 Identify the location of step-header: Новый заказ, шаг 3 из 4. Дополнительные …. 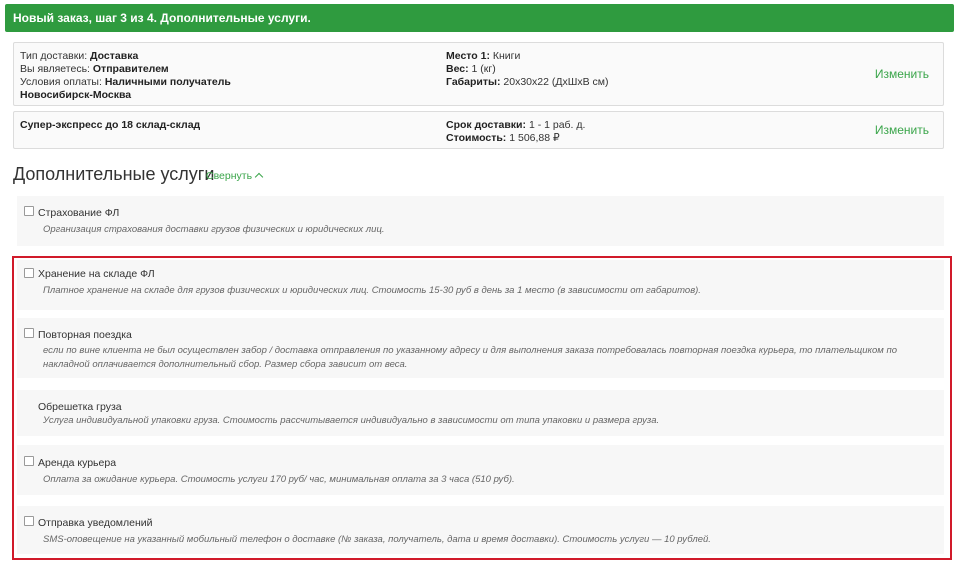
(479, 18).